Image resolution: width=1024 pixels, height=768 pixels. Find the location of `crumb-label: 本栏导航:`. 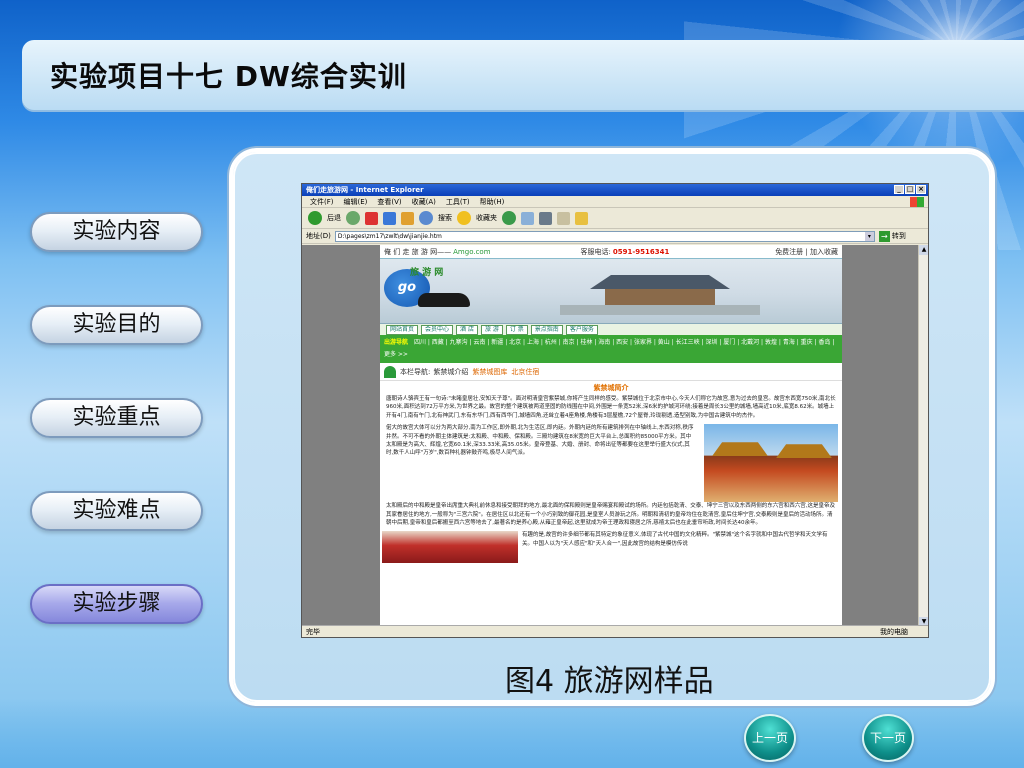

crumb-label: 本栏导航: is located at coordinates (415, 371).